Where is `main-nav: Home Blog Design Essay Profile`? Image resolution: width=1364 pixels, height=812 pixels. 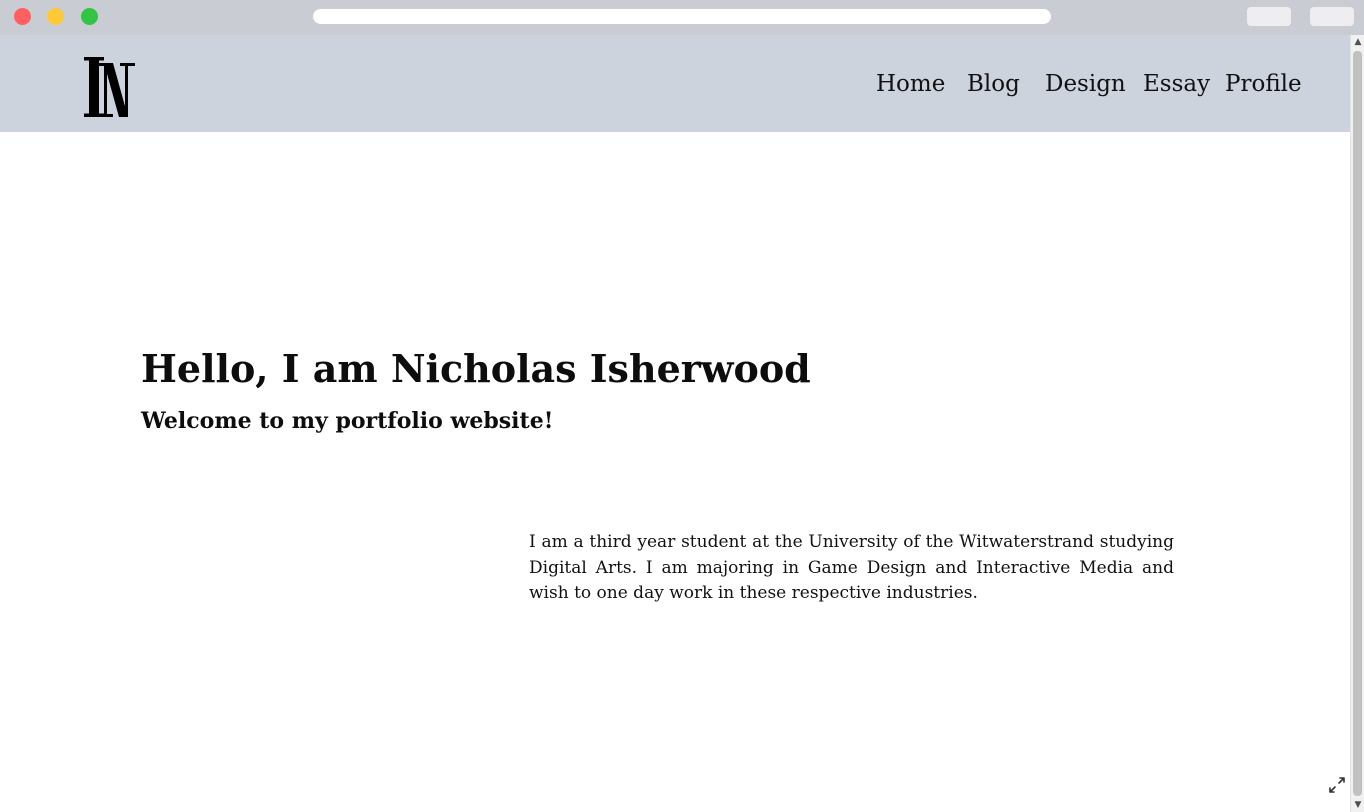 main-nav: Home Blog Design Essay Profile is located at coordinates (675, 84).